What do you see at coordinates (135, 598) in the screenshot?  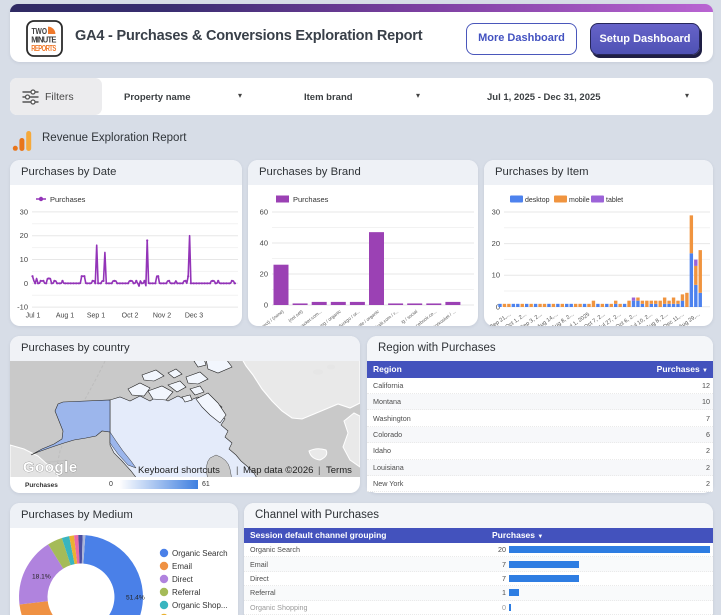 I see `svg-text: 51.4%` at bounding box center [135, 598].